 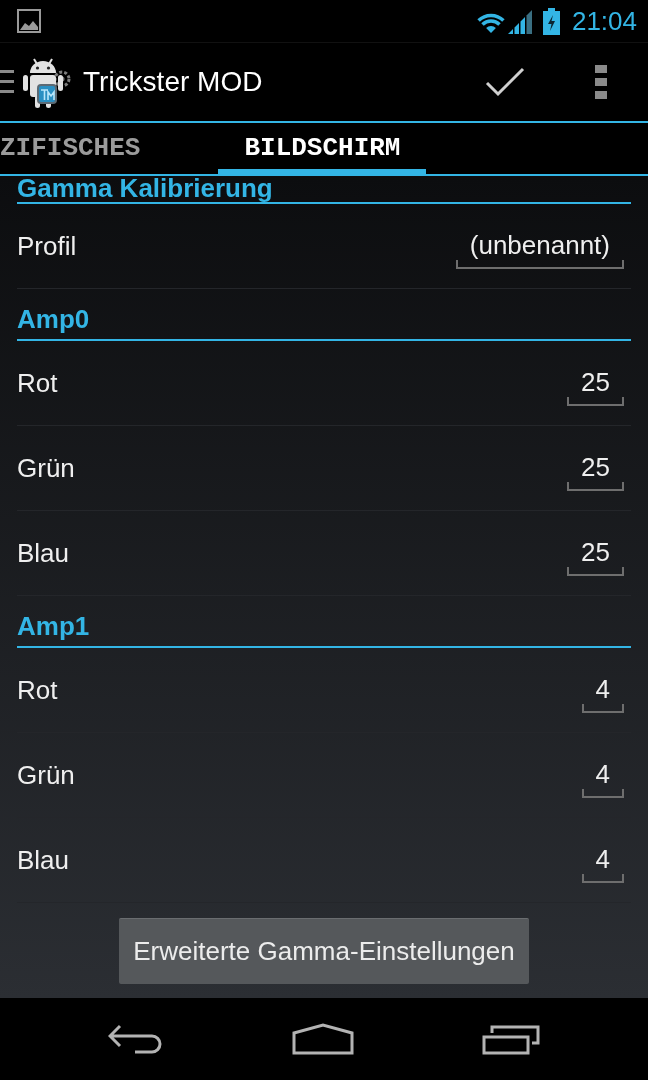 What do you see at coordinates (324, 950) in the screenshot?
I see `advanced-settings-button: Erweiterte Gamma-Einstellungen` at bounding box center [324, 950].